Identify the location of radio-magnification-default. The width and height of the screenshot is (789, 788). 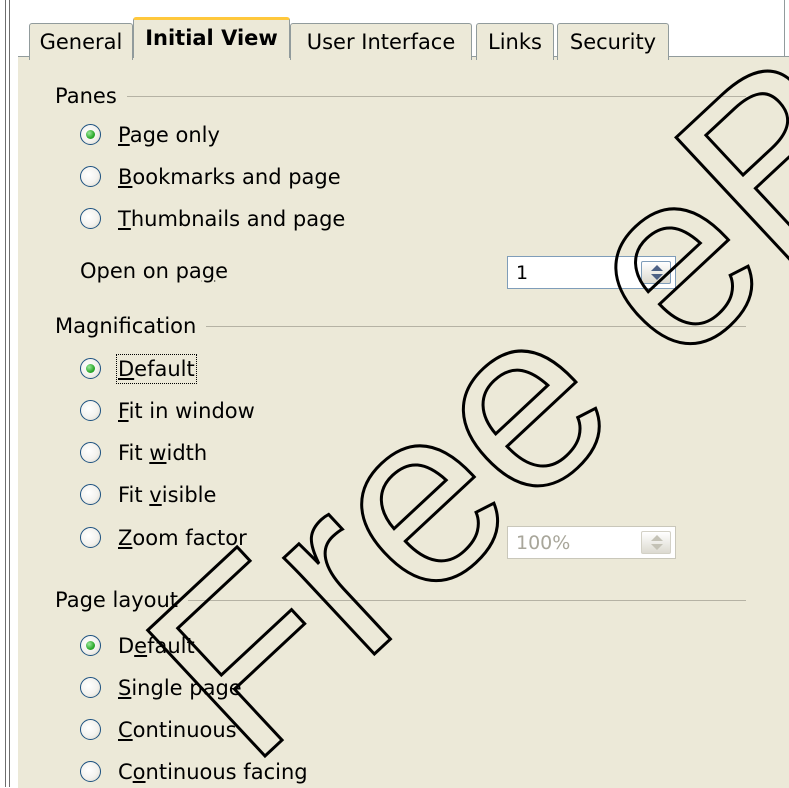
(90, 368).